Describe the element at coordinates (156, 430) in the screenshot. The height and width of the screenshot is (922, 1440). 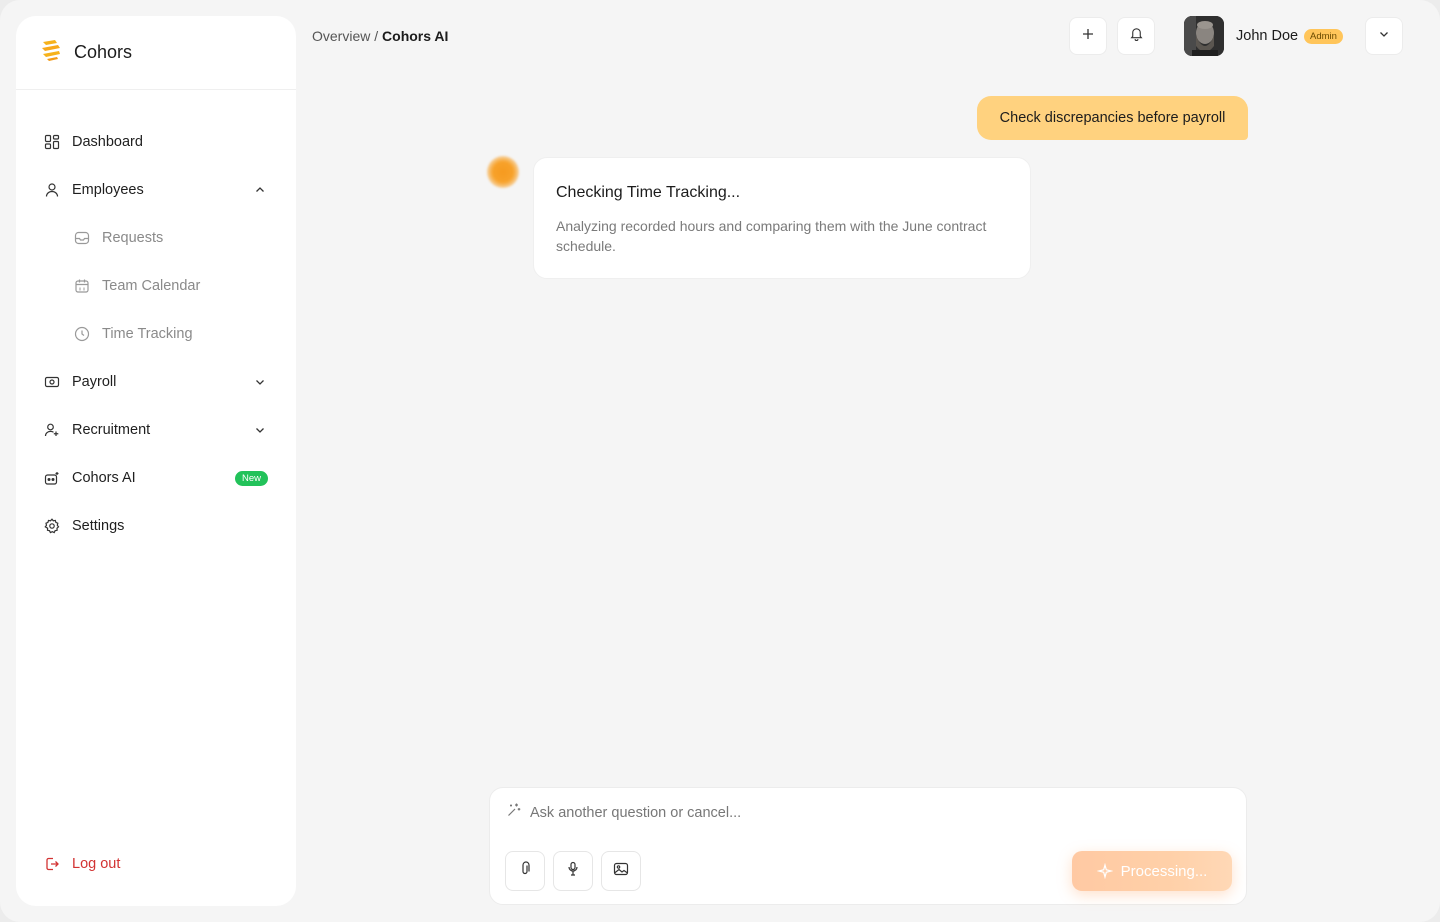
I see `sidebar-item-recruitment: Recruitment` at that location.